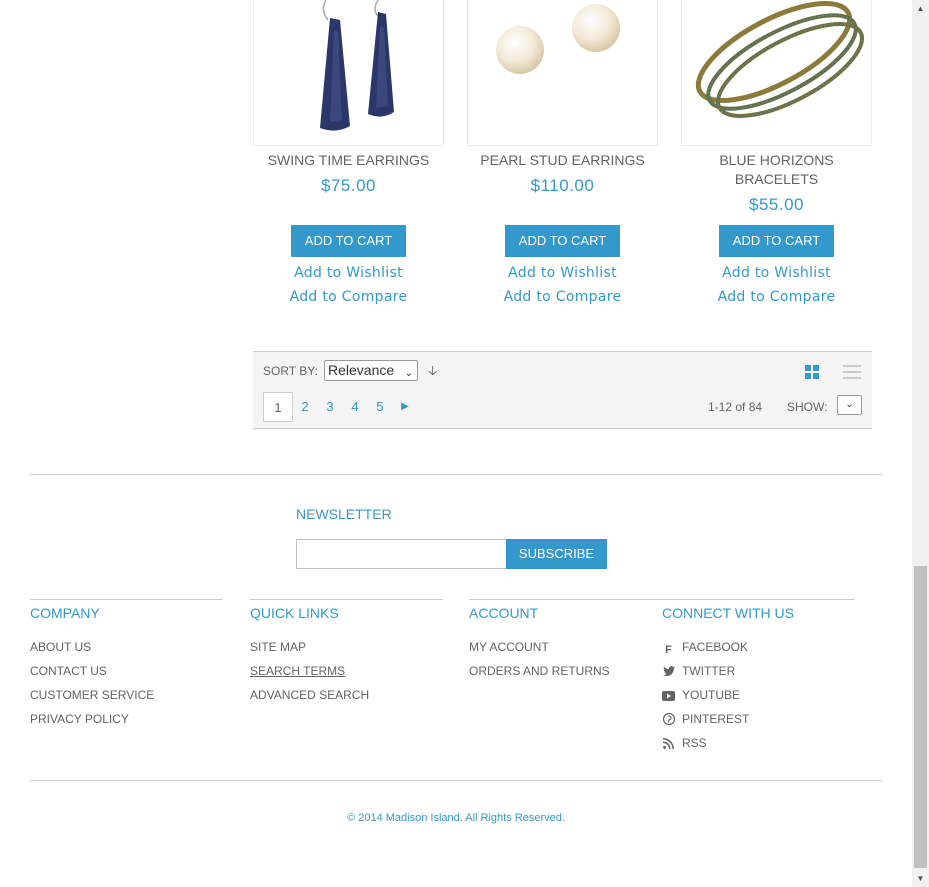 Image resolution: width=929 pixels, height=887 pixels. I want to click on footer-column-account: ACCOUNT MY ACCOUNT ORDERS AND RETURNS, so click(565, 641).